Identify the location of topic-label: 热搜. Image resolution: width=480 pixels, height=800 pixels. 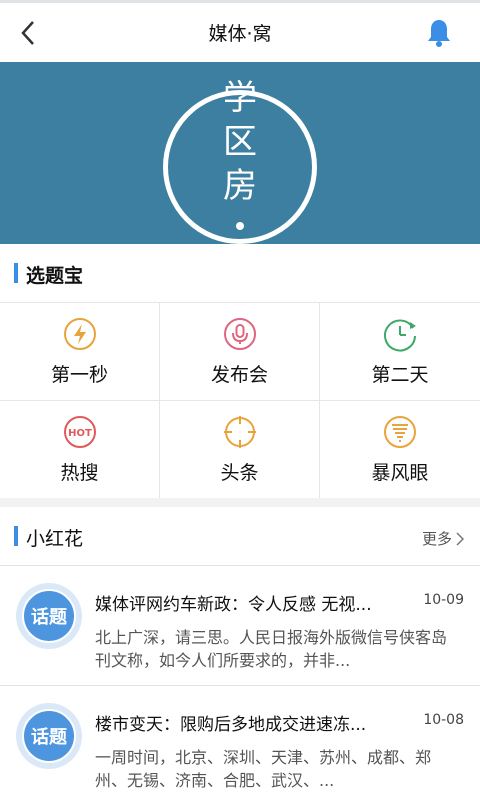
(79, 473).